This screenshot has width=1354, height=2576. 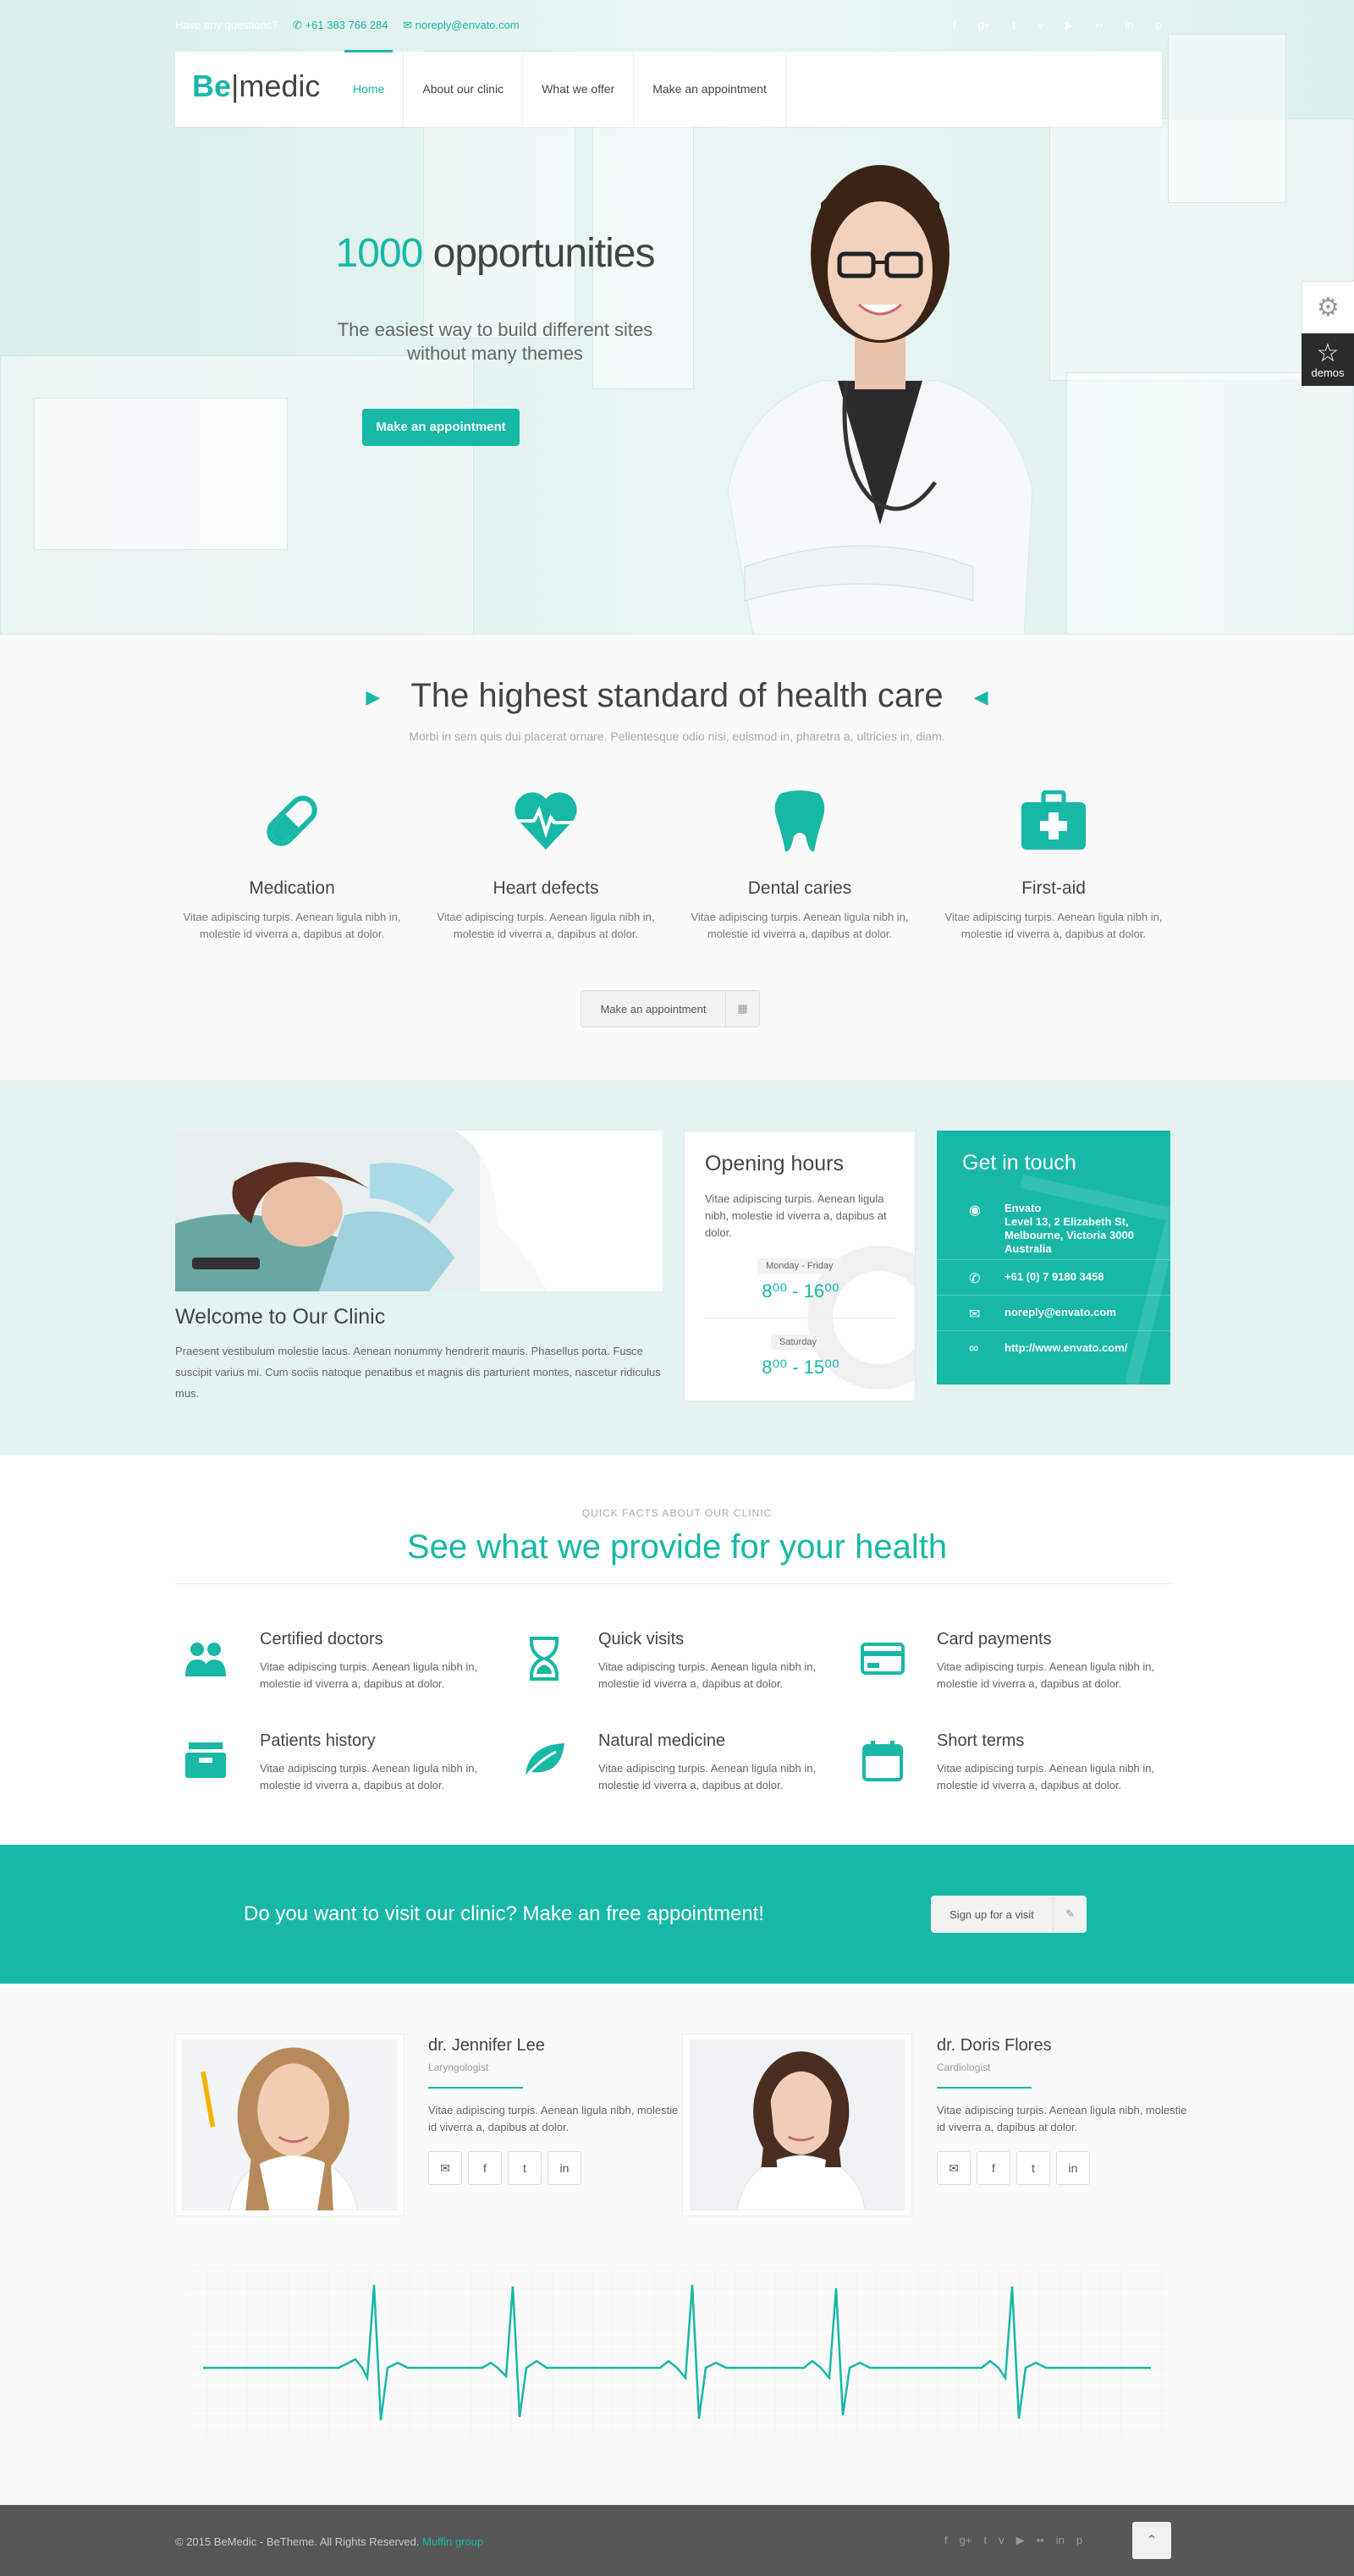 What do you see at coordinates (1328, 307) in the screenshot?
I see `settings-gear-icon: ⚙` at bounding box center [1328, 307].